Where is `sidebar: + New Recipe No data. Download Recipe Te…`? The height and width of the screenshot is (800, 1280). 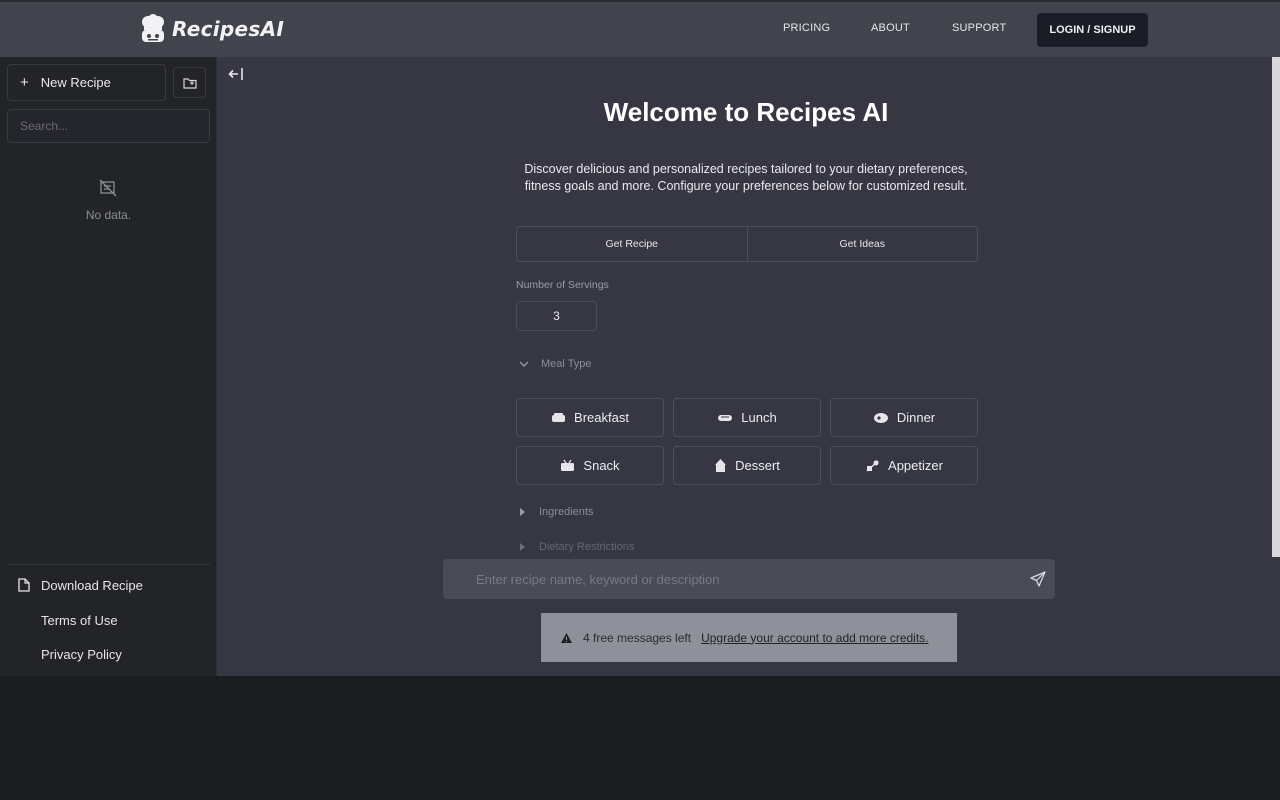 sidebar: + New Recipe No data. Download Recipe Te… is located at coordinates (108, 366).